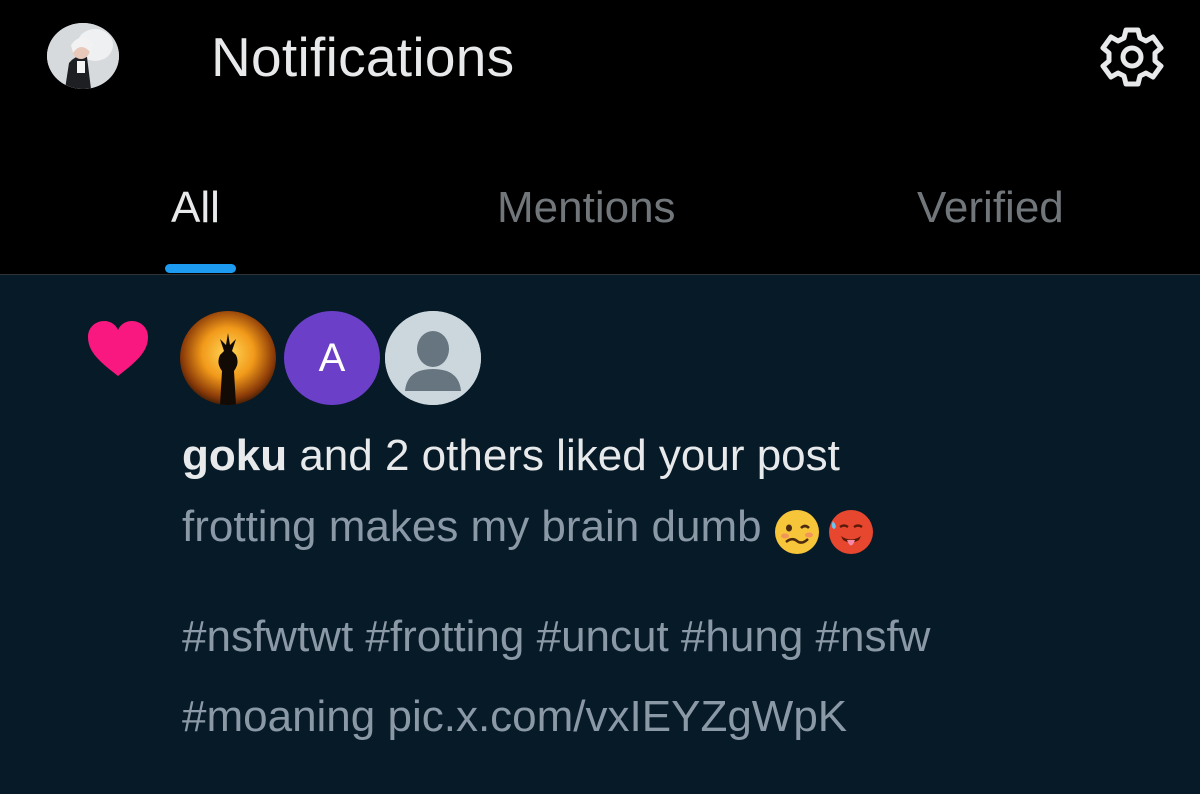 This screenshot has width=1200, height=794. I want to click on goku-avatar, so click(228, 358).